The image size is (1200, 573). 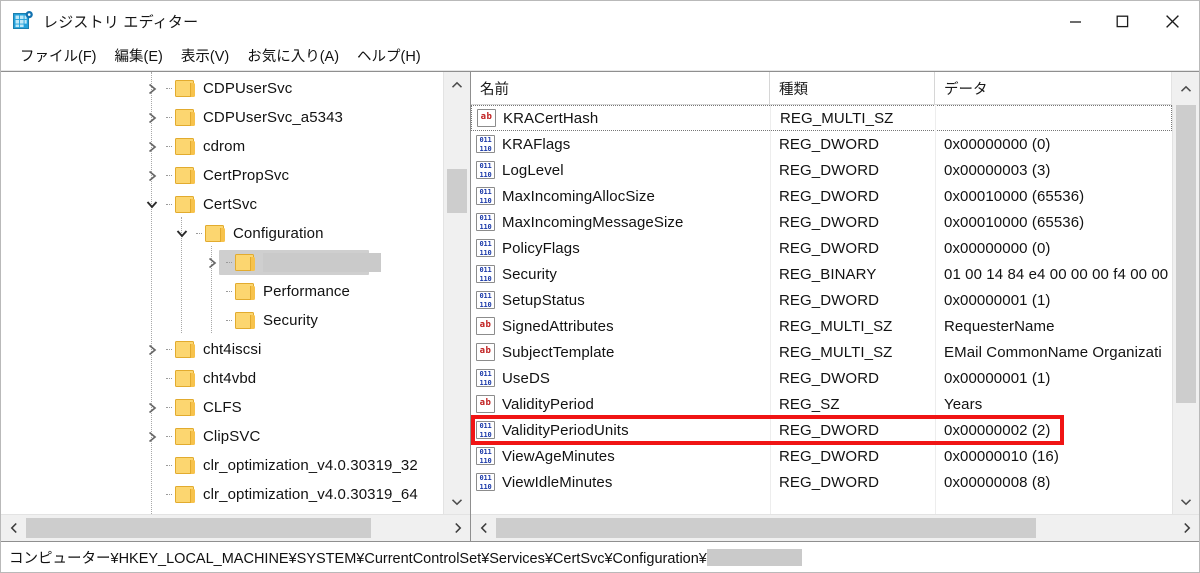 I want to click on tree-scroll-track, so click(x=457, y=293).